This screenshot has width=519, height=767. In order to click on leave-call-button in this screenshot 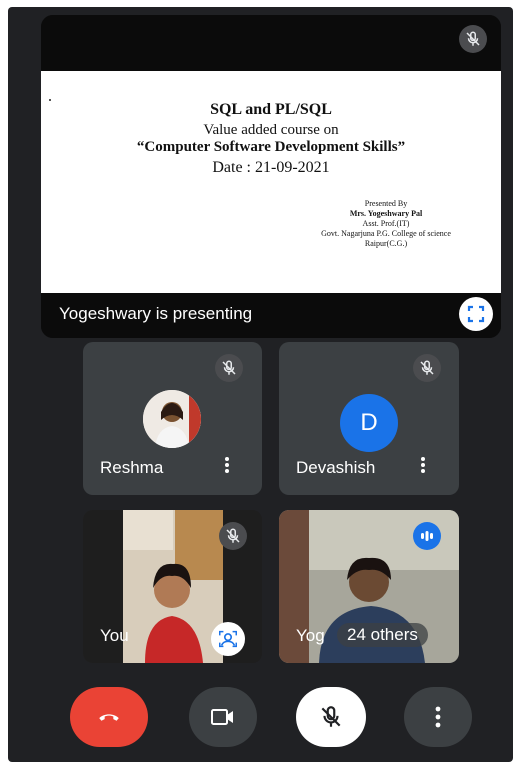, I will do `click(109, 717)`.